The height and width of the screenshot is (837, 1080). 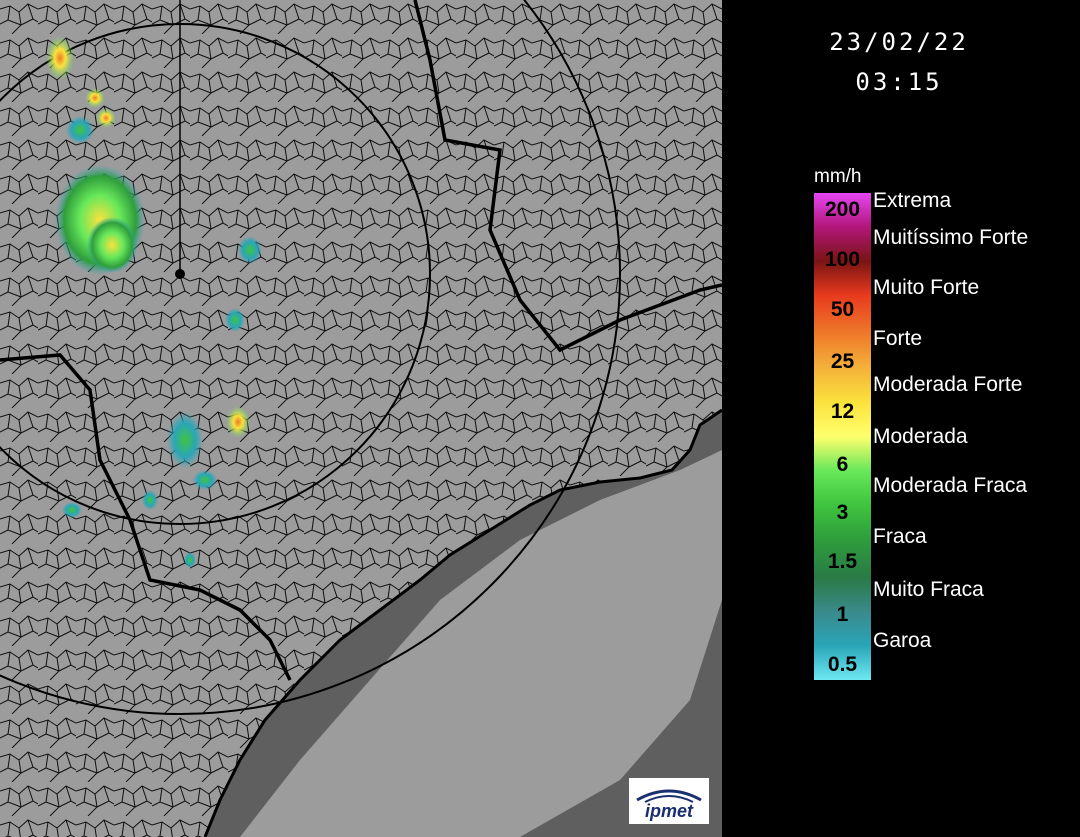 What do you see at coordinates (842, 664) in the screenshot?
I see `scale-tick: 0.5` at bounding box center [842, 664].